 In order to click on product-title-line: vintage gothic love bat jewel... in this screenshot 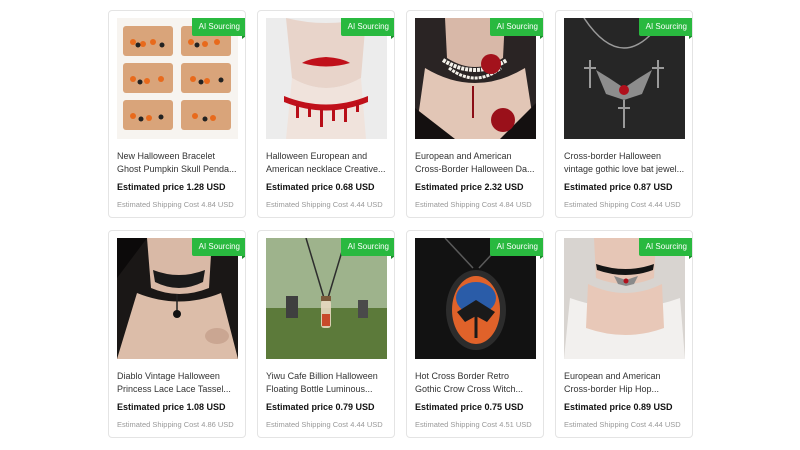, I will do `click(624, 169)`.